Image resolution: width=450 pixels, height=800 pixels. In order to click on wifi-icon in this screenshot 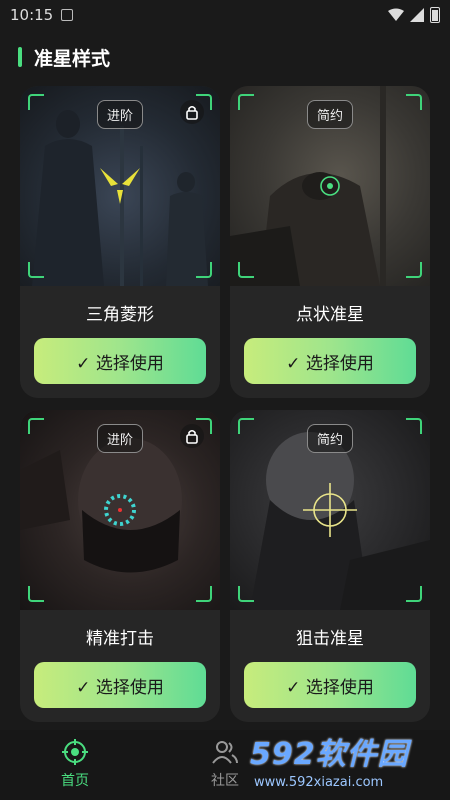, I will do `click(396, 14)`.